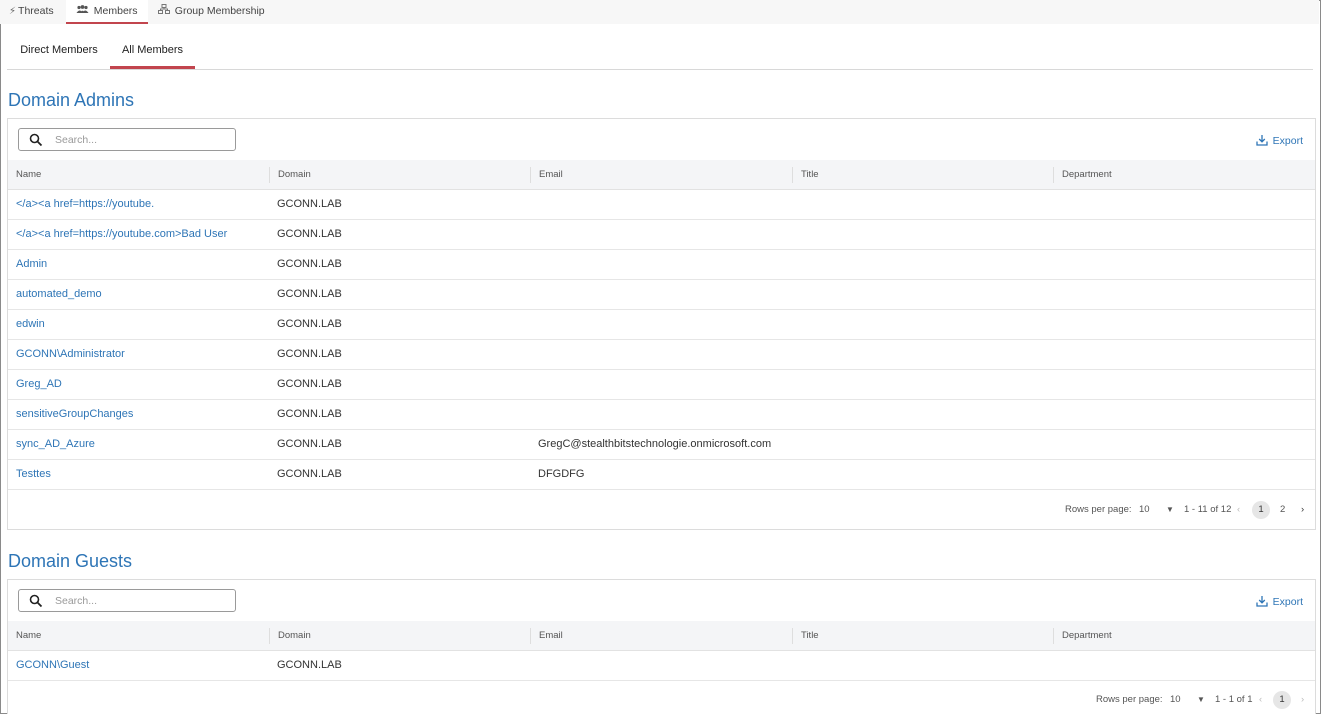 The width and height of the screenshot is (1321, 714). Describe the element at coordinates (35, 384) in the screenshot. I see `member-name-link: Greg_AD` at that location.